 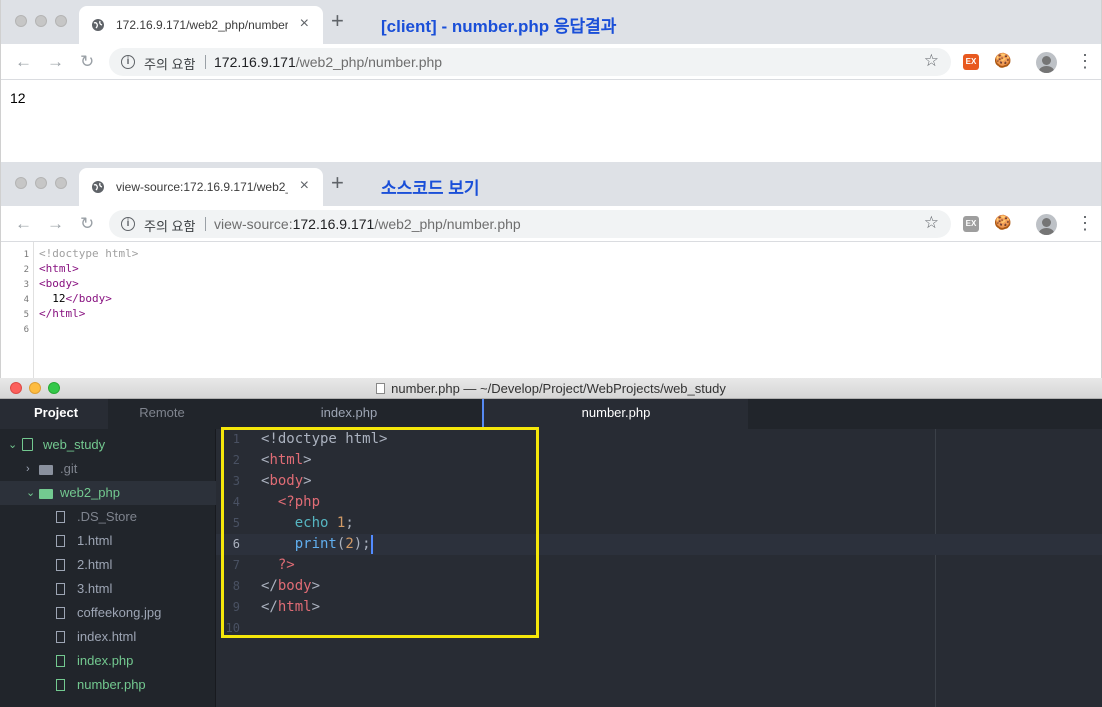 I want to click on tab-number-php: number.php, so click(x=615, y=414).